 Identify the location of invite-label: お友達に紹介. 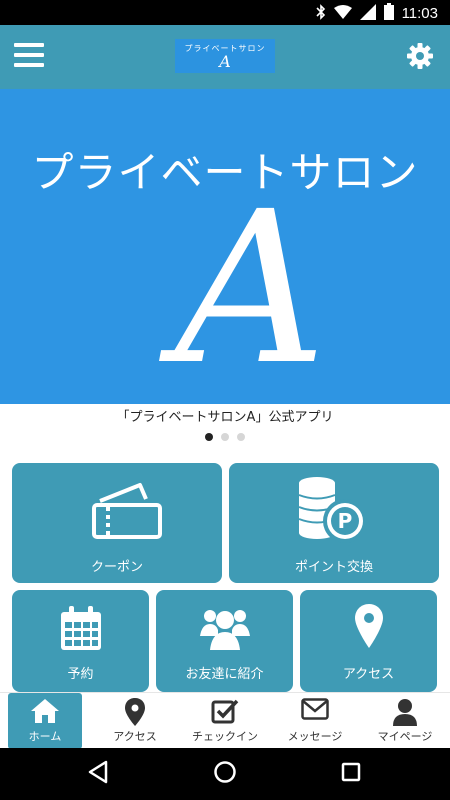
(224, 674).